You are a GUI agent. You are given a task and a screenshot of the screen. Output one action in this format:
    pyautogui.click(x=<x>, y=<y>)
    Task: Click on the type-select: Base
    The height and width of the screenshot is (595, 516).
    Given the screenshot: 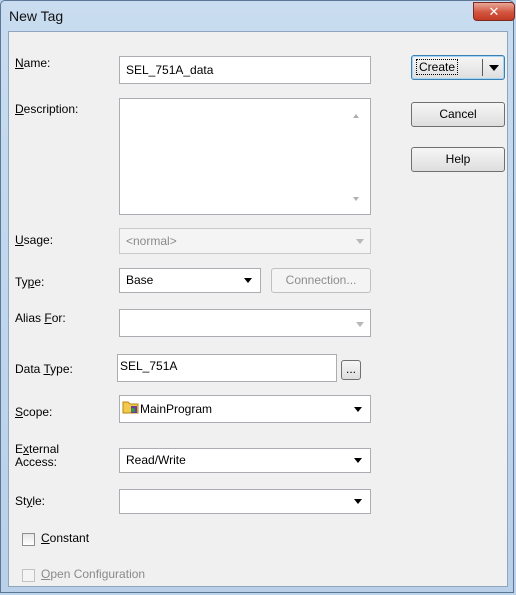 What is the action you would take?
    pyautogui.click(x=190, y=280)
    